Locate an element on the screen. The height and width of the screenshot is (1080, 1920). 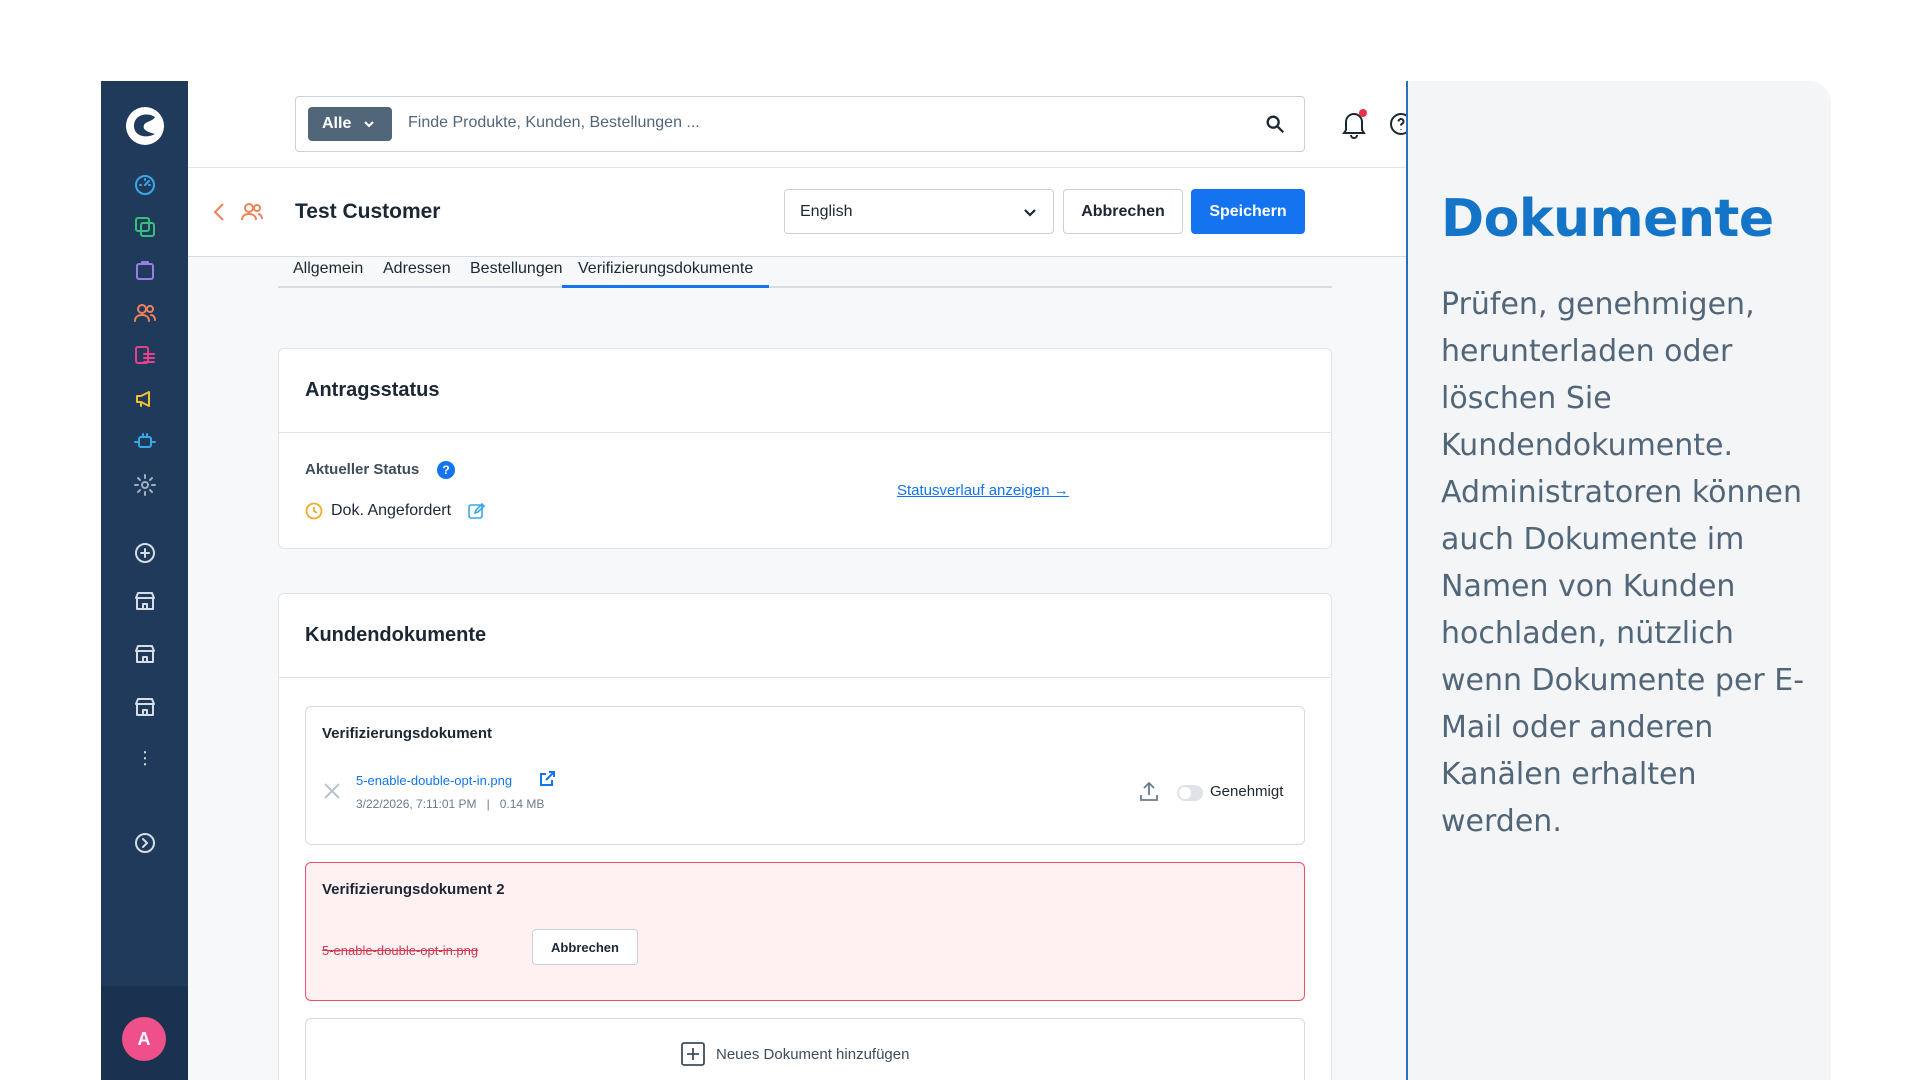
status-history-link: Statusverlauf anzeigen → is located at coordinates (983, 490).